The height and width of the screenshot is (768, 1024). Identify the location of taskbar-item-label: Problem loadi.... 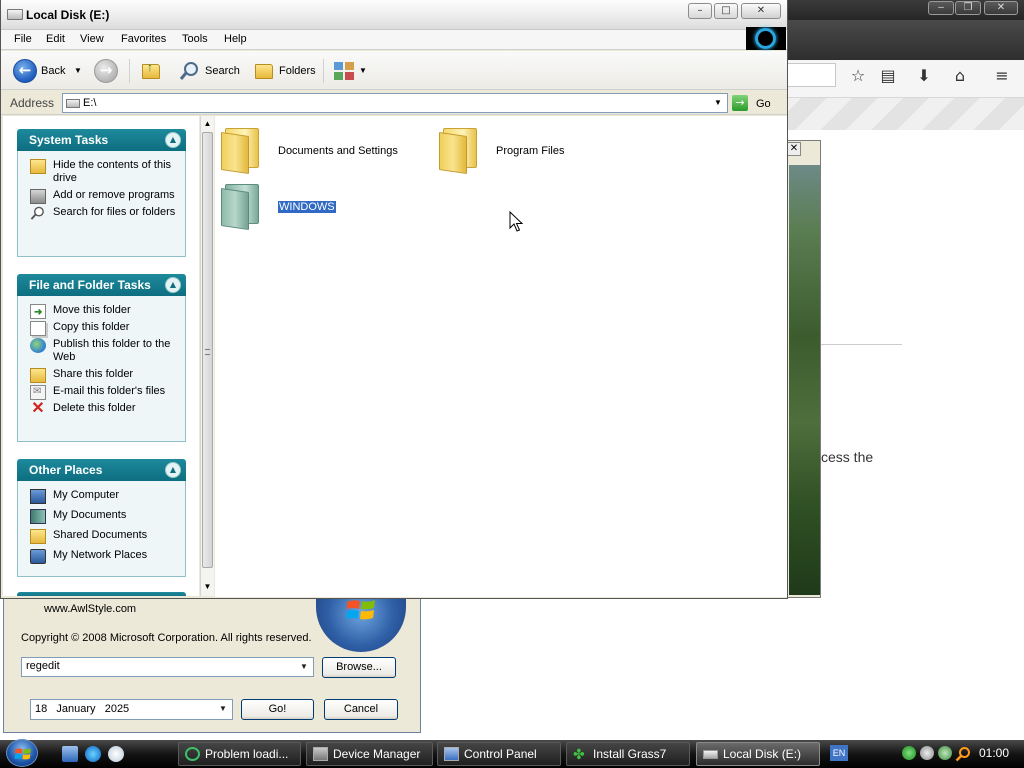
(247, 754).